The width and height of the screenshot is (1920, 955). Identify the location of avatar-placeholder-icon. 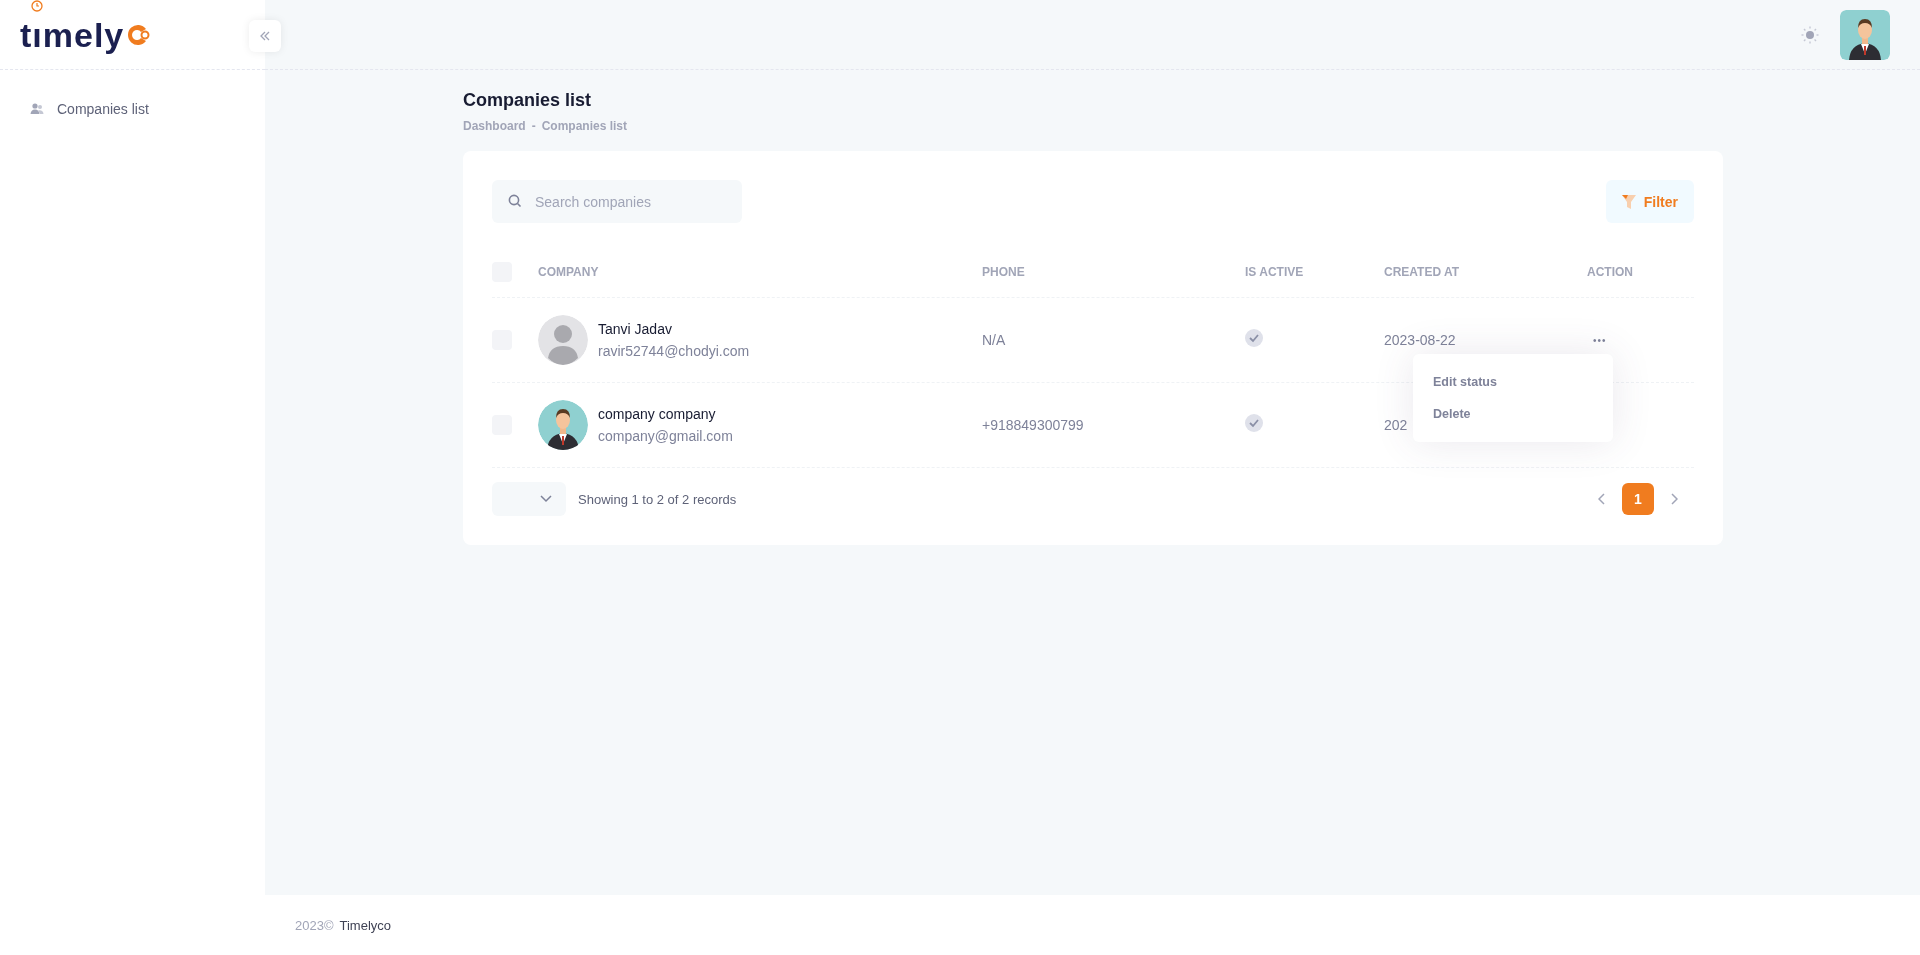
(563, 340).